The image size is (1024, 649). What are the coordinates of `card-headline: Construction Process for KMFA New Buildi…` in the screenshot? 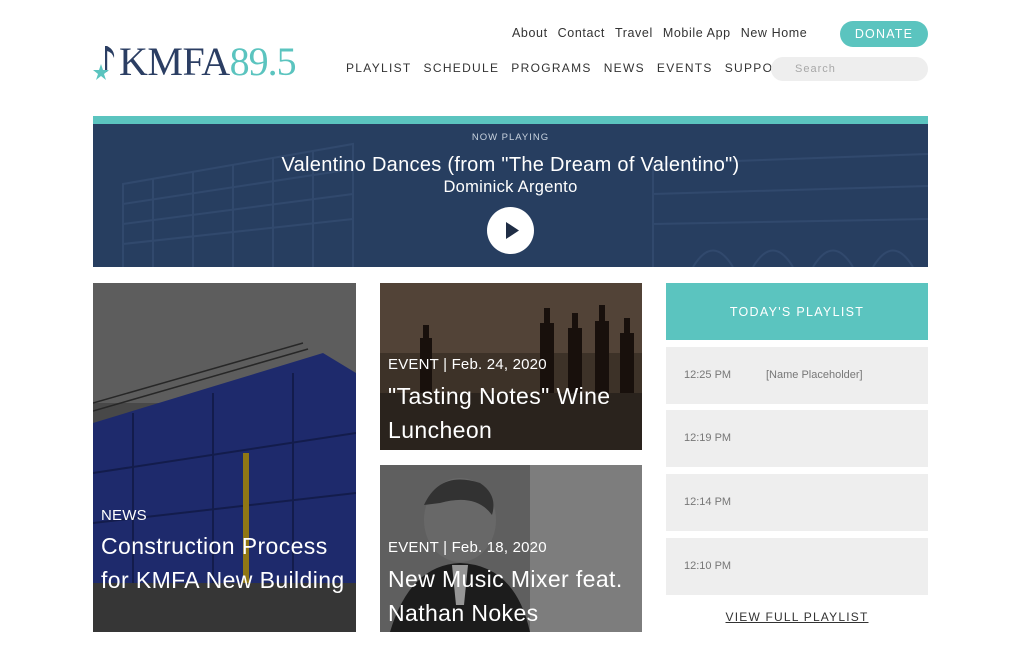 It's located at (223, 563).